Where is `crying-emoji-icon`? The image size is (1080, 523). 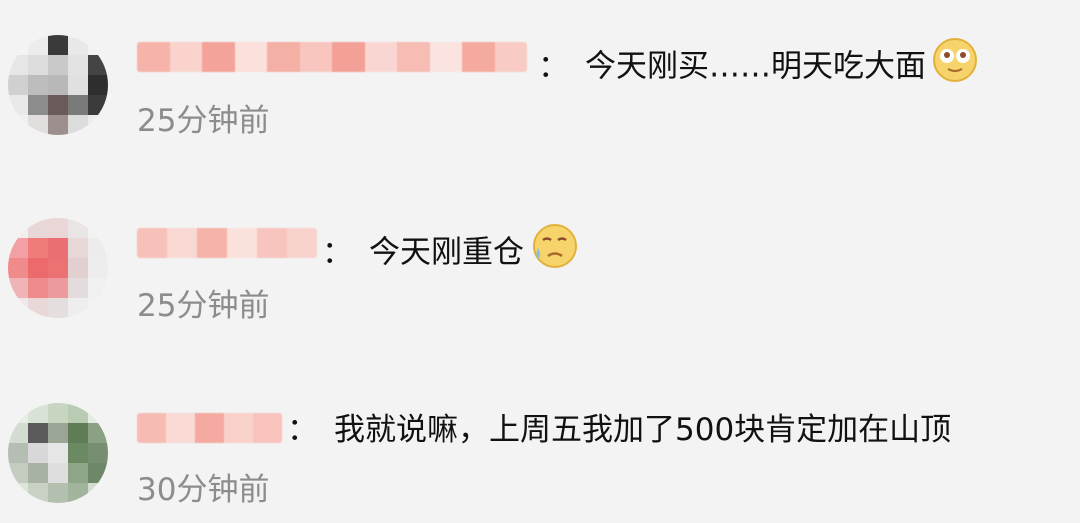 crying-emoji-icon is located at coordinates (554, 251).